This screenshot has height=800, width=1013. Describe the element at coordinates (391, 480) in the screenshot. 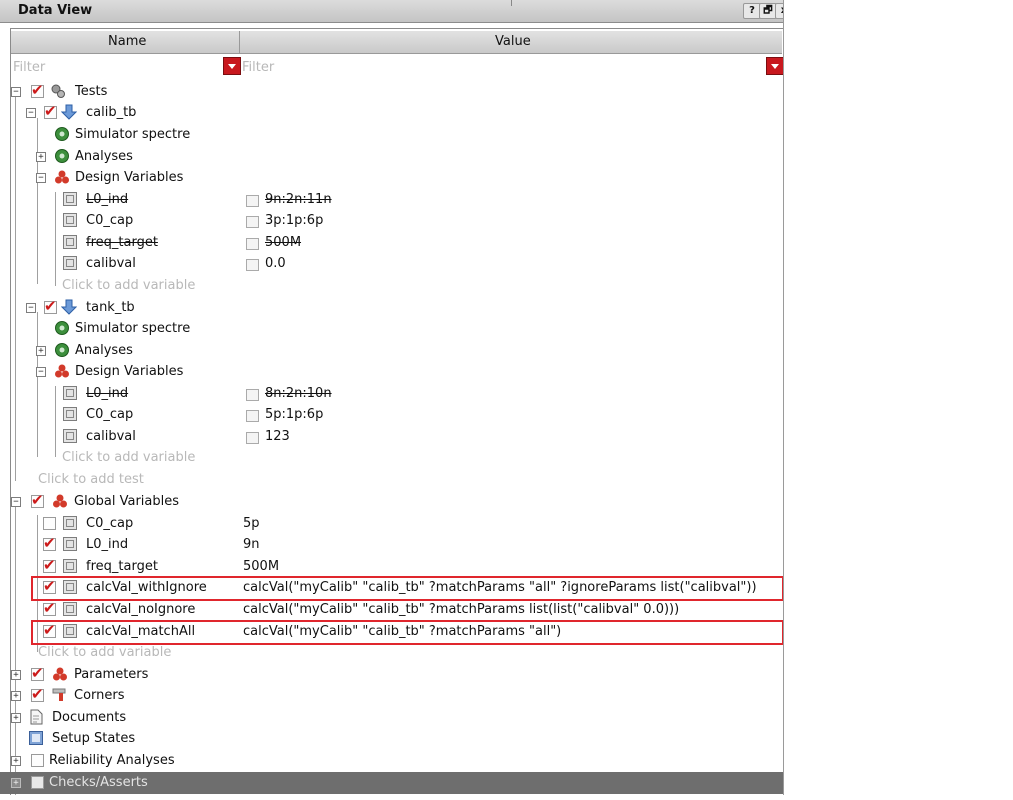

I see `tree-row-add-test: Click to add test` at that location.